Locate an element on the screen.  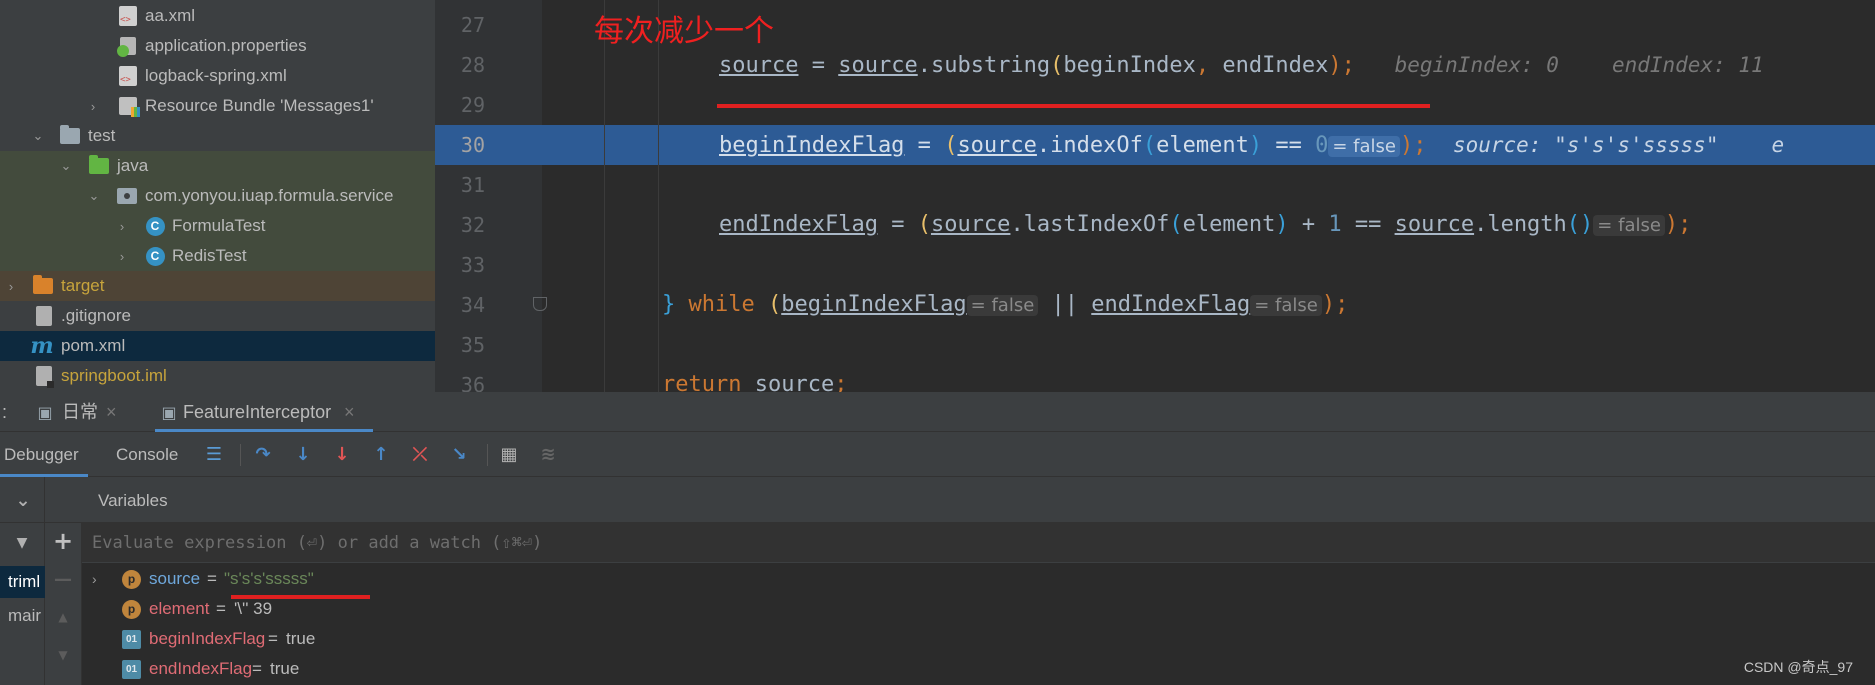
panel-divider is located at coordinates (44, 500).